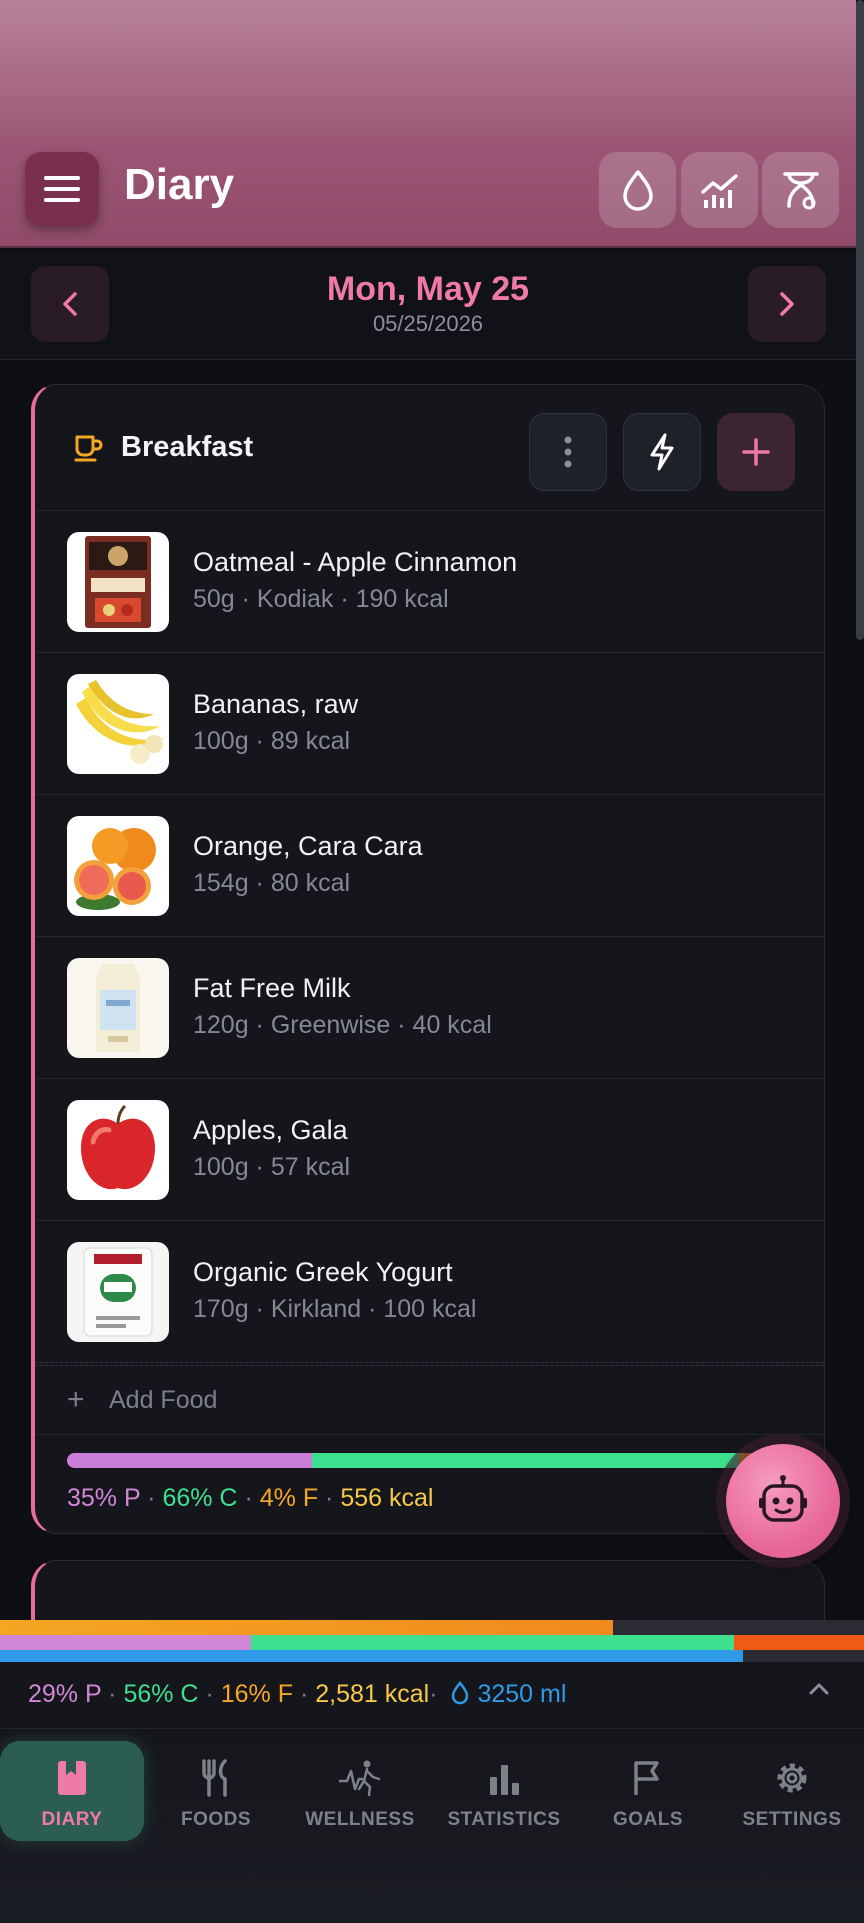 The width and height of the screenshot is (864, 1923). I want to click on daily-protein: 29% P, so click(65, 1694).